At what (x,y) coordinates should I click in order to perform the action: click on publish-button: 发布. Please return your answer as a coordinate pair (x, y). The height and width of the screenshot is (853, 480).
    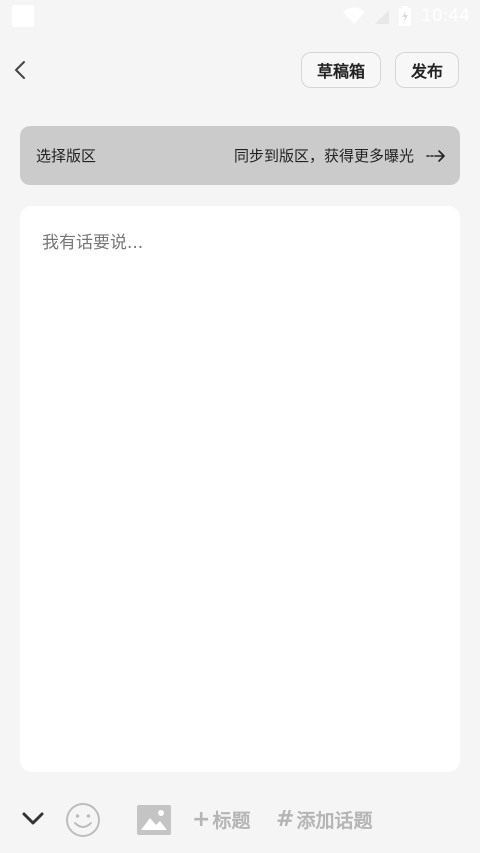
    Looking at the image, I should click on (427, 70).